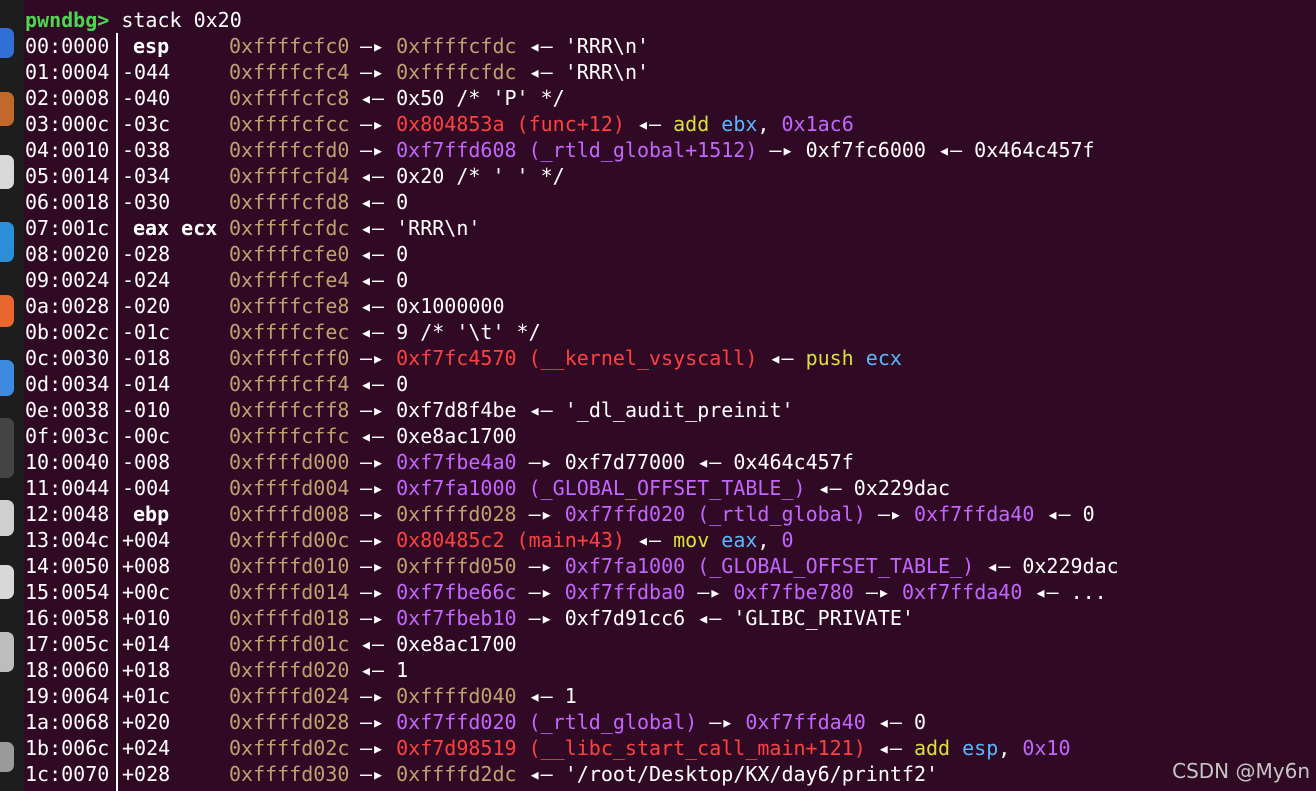  I want to click on deref-value: 0xffffcfdc, so click(456, 46).